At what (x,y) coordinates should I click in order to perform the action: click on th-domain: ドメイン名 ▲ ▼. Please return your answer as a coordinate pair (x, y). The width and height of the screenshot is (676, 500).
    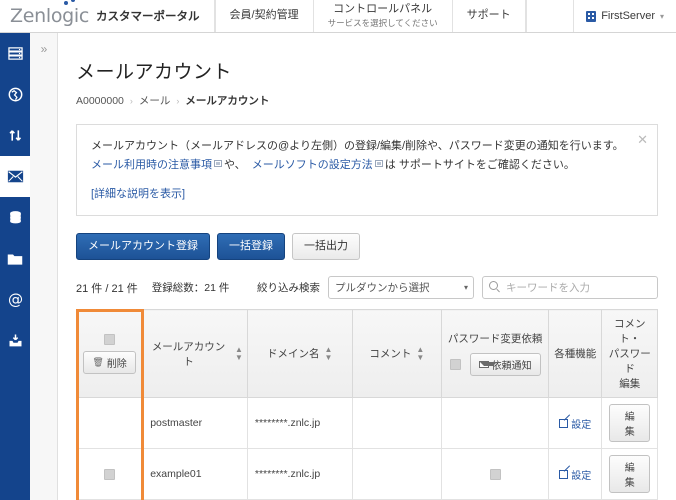
    Looking at the image, I should click on (299, 354).